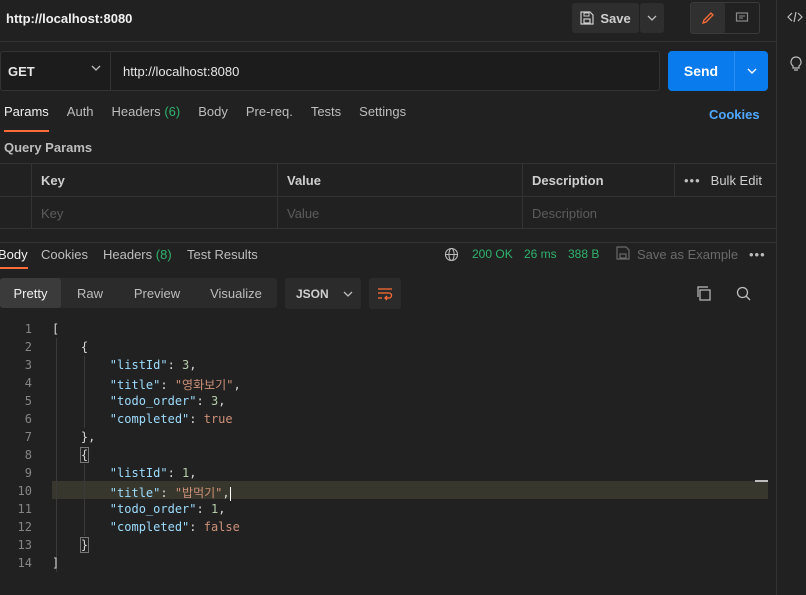 This screenshot has height=595, width=806. What do you see at coordinates (687, 254) in the screenshot?
I see `save-as-example-button: Save as Example` at bounding box center [687, 254].